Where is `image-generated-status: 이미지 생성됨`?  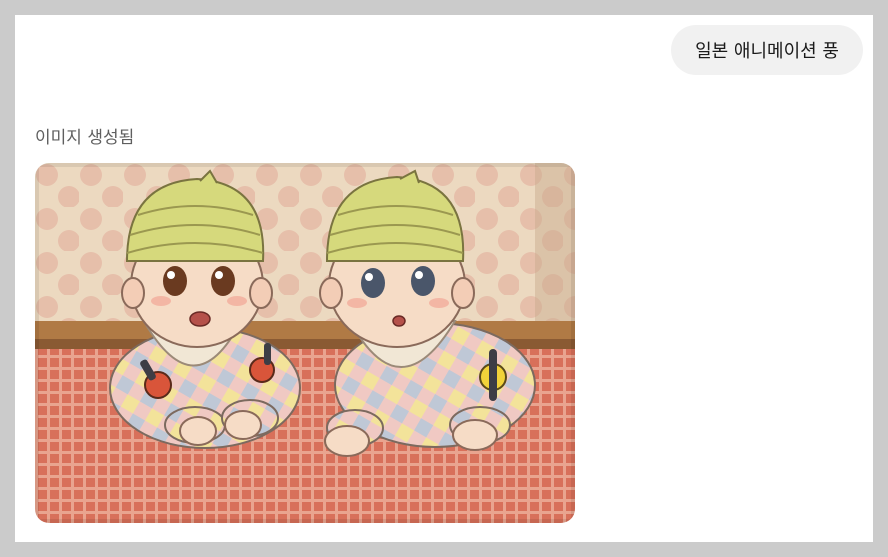
image-generated-status: 이미지 생성됨 is located at coordinates (85, 138).